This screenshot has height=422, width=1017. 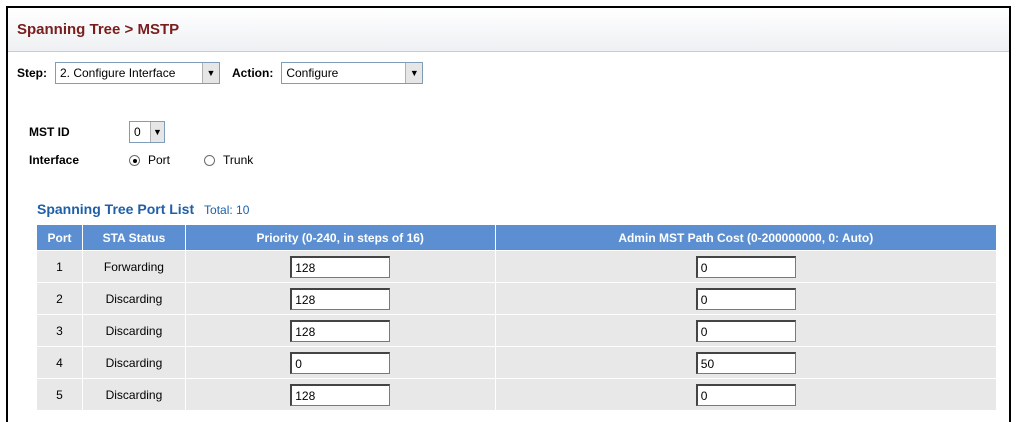 I want to click on action-select-value: Configure, so click(x=312, y=73).